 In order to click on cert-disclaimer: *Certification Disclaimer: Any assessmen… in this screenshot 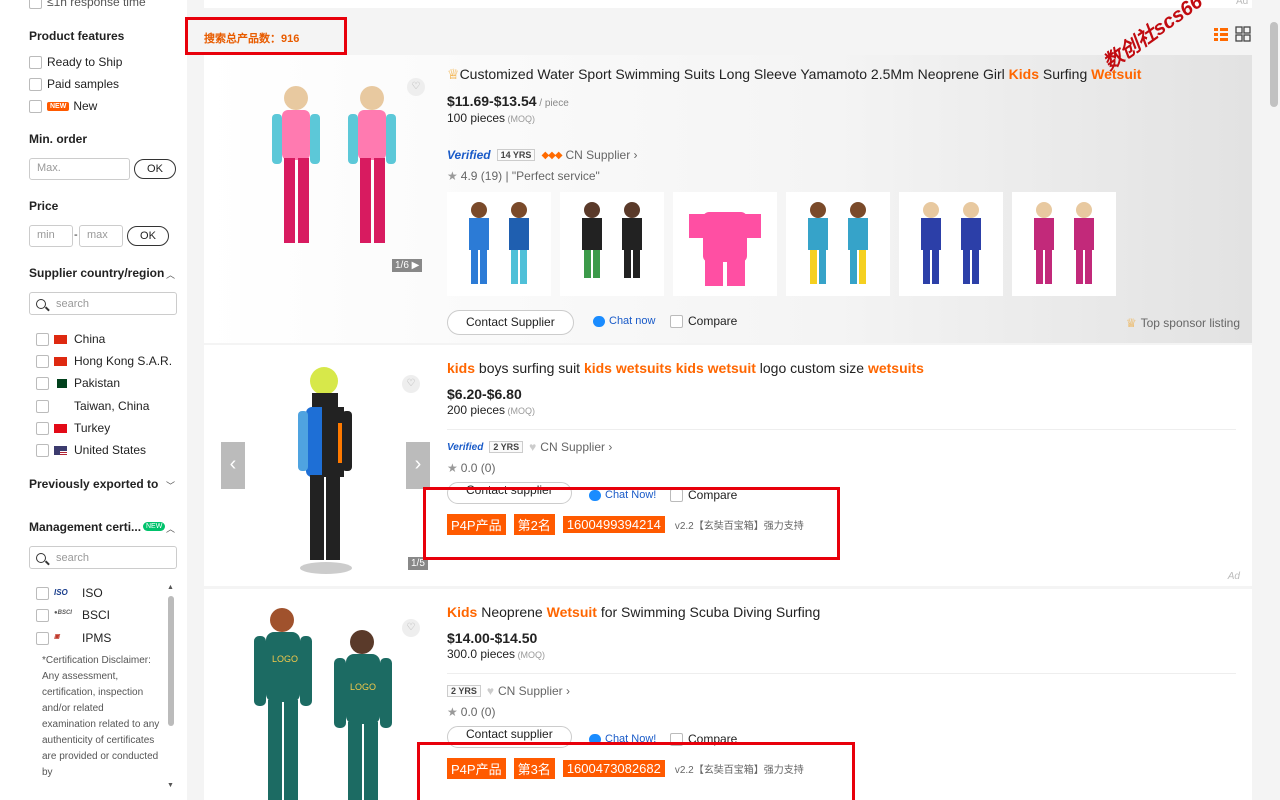, I will do `click(101, 716)`.